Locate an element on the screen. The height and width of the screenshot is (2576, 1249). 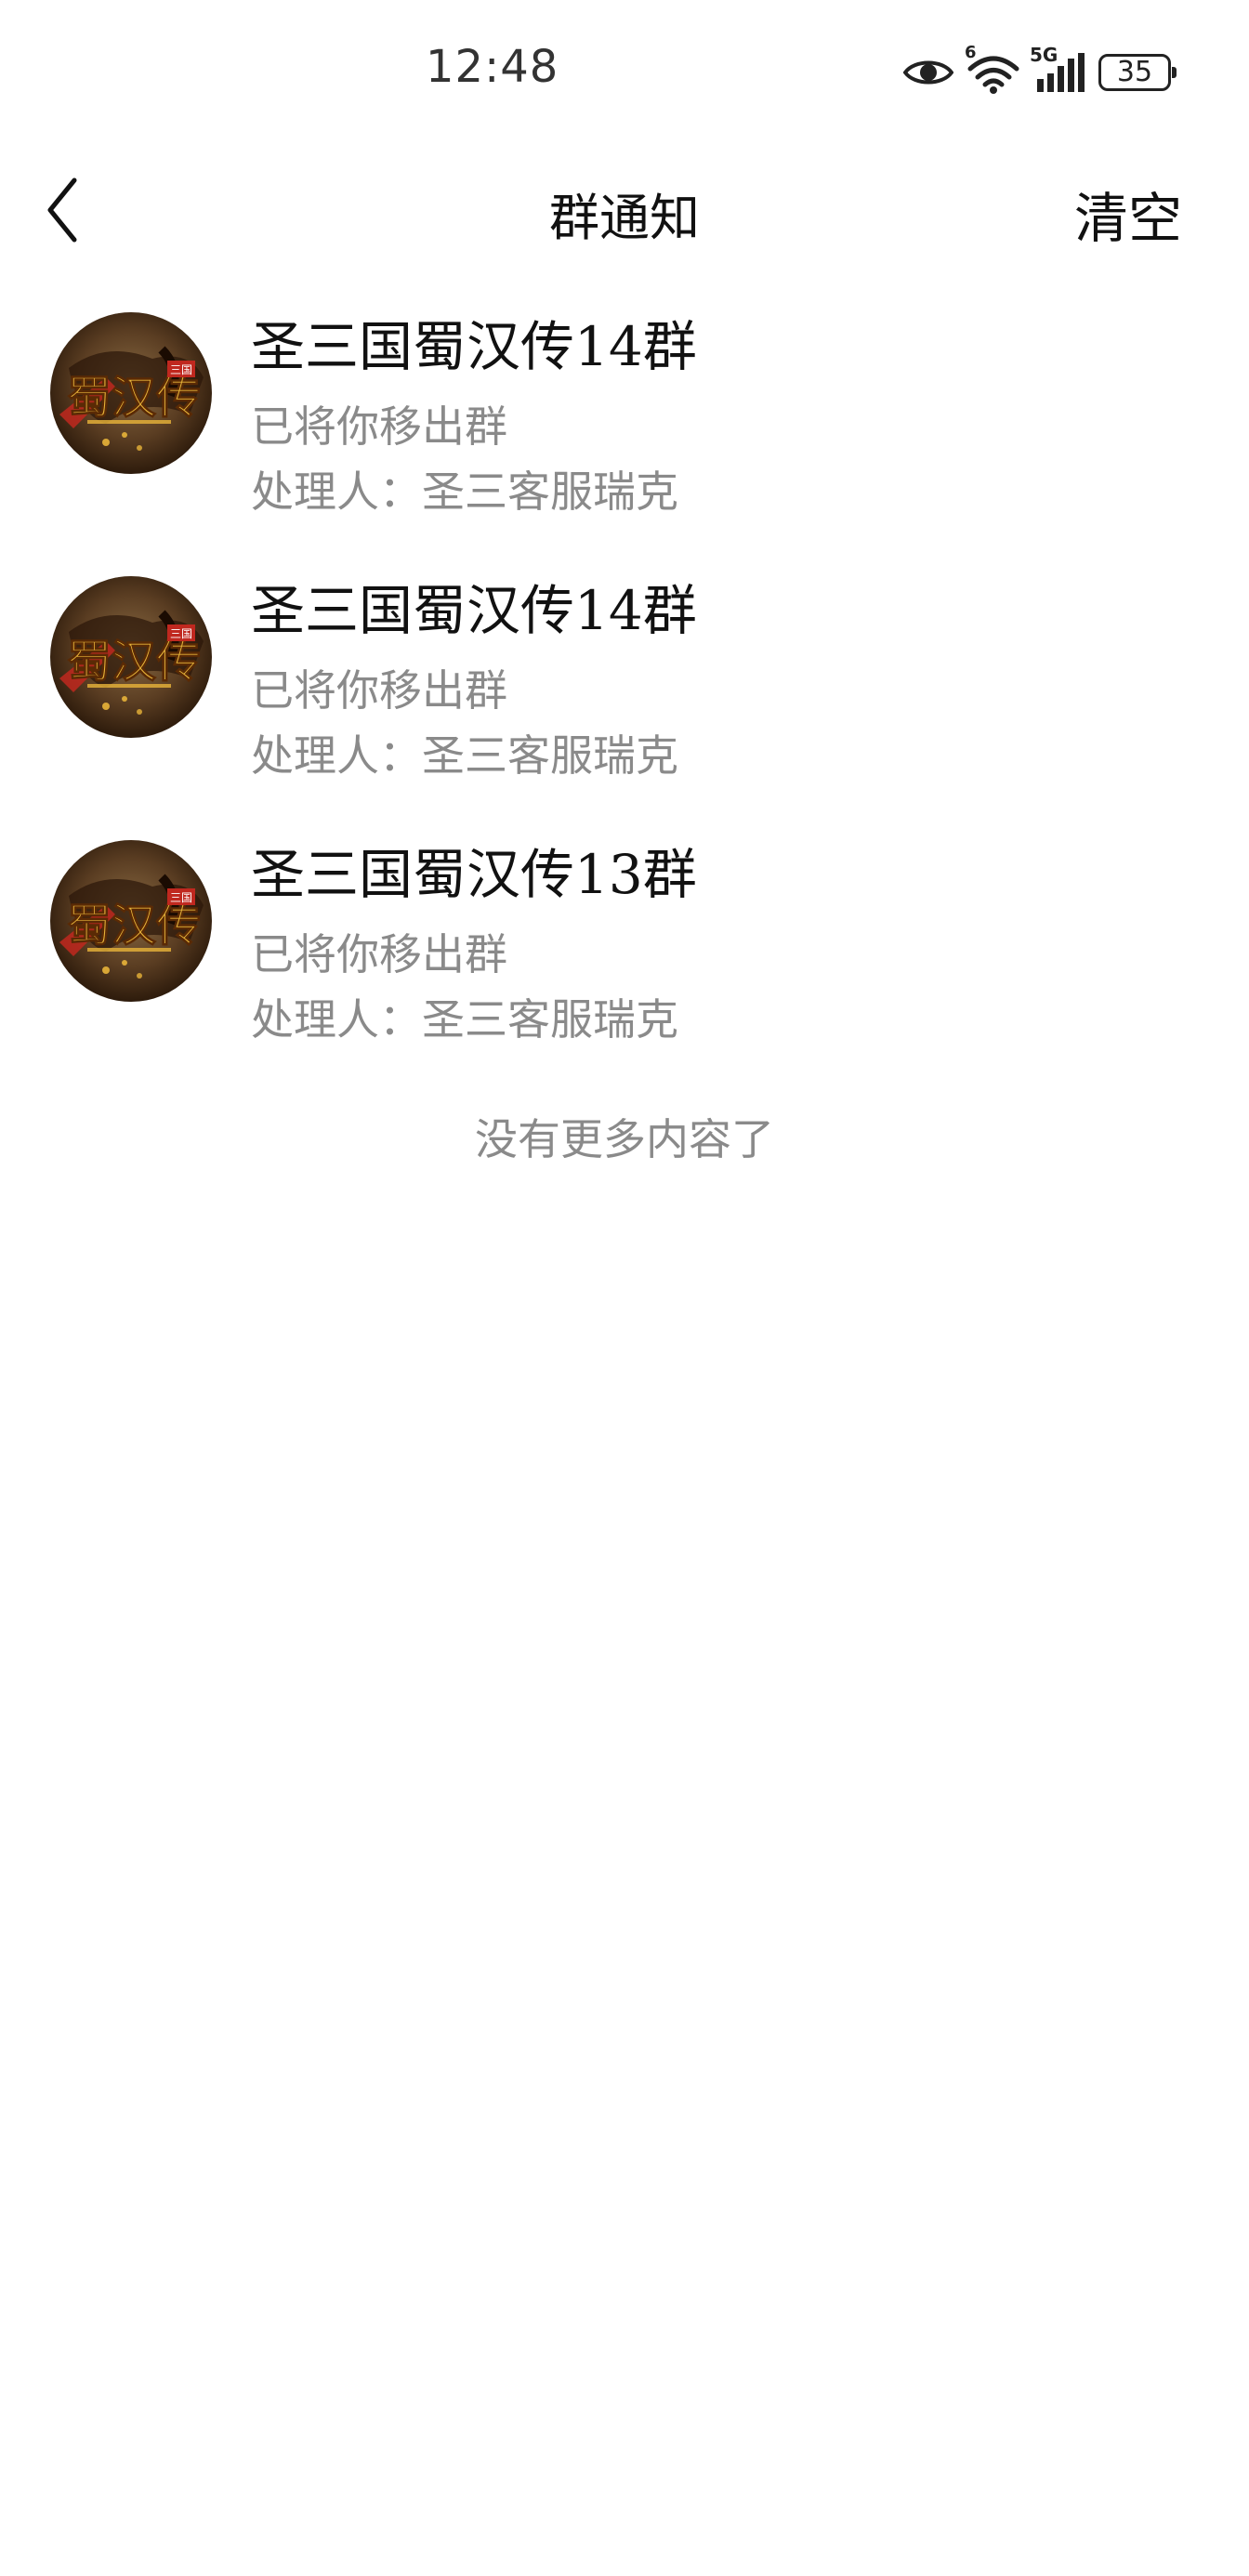
battery-icon: 35 is located at coordinates (1137, 72).